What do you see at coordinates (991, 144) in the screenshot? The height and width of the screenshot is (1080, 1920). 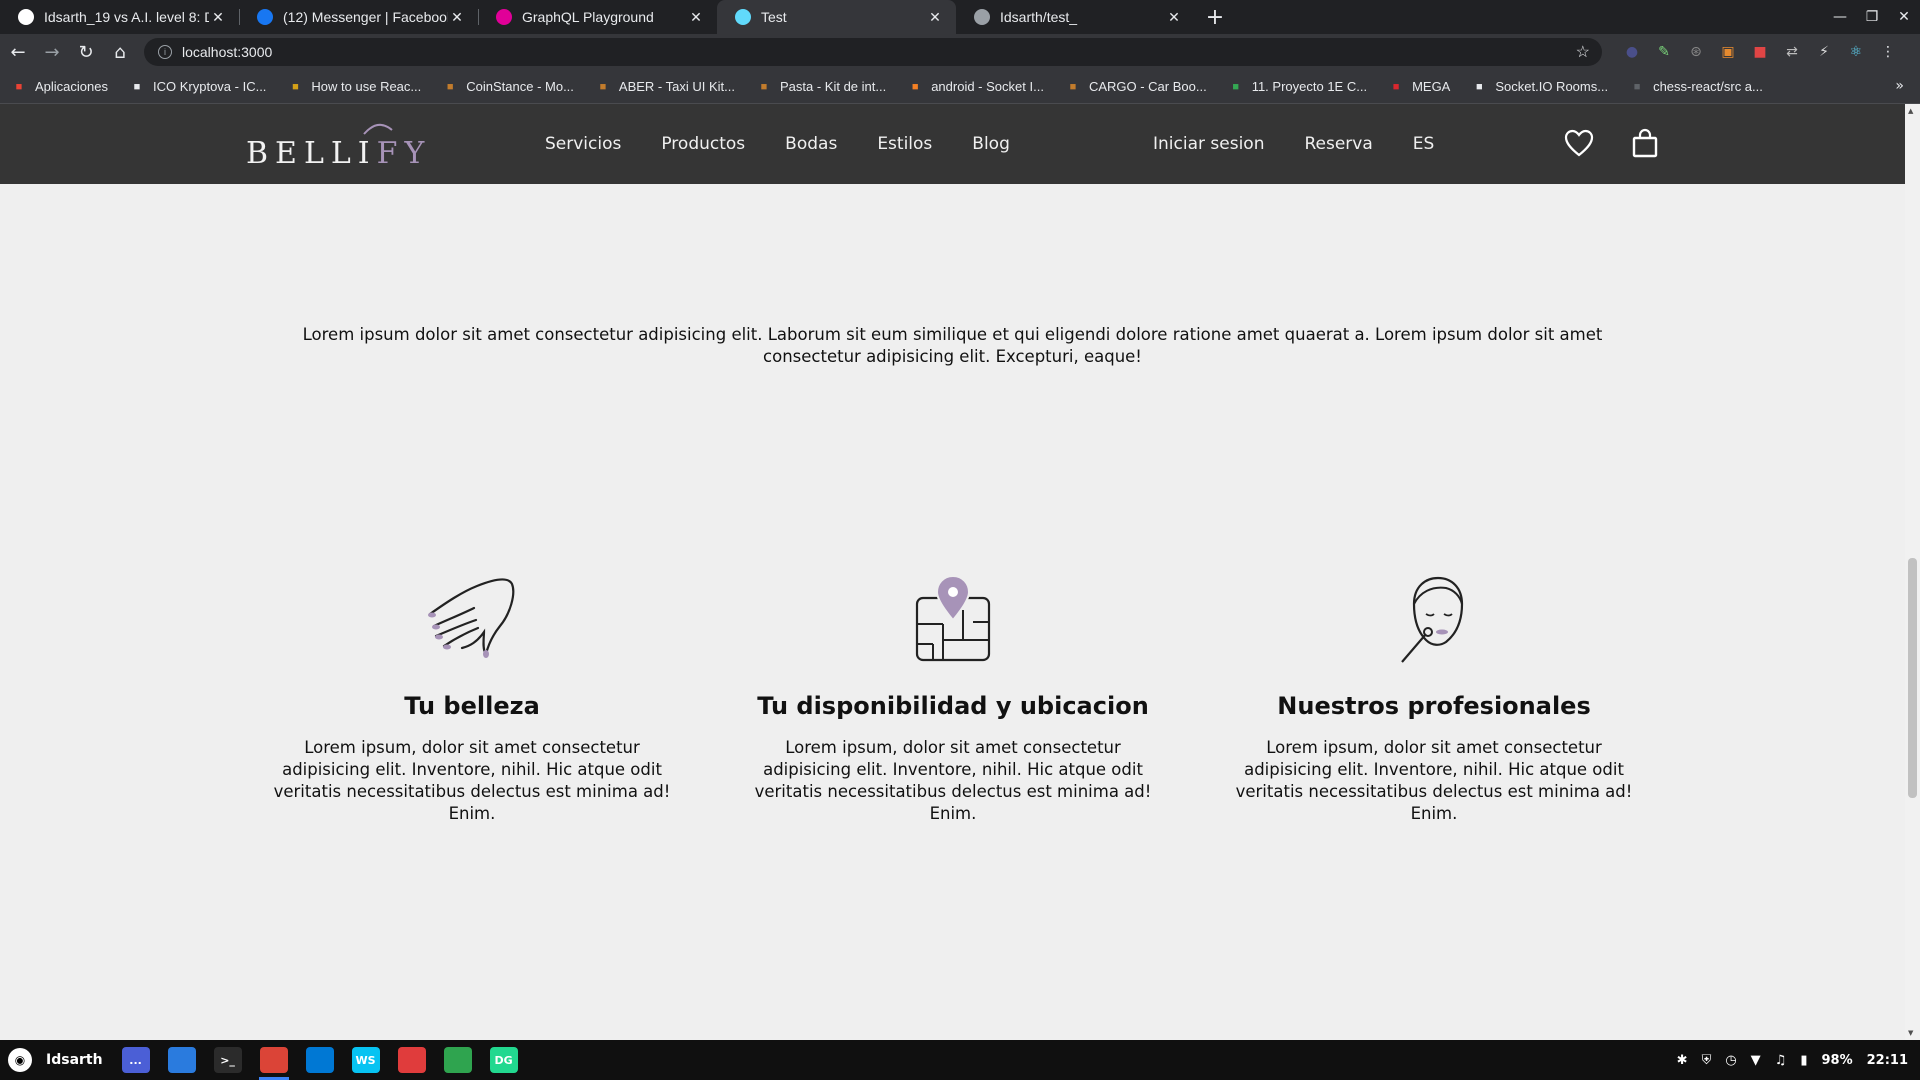 I see `menu-item-blog: Blog` at bounding box center [991, 144].